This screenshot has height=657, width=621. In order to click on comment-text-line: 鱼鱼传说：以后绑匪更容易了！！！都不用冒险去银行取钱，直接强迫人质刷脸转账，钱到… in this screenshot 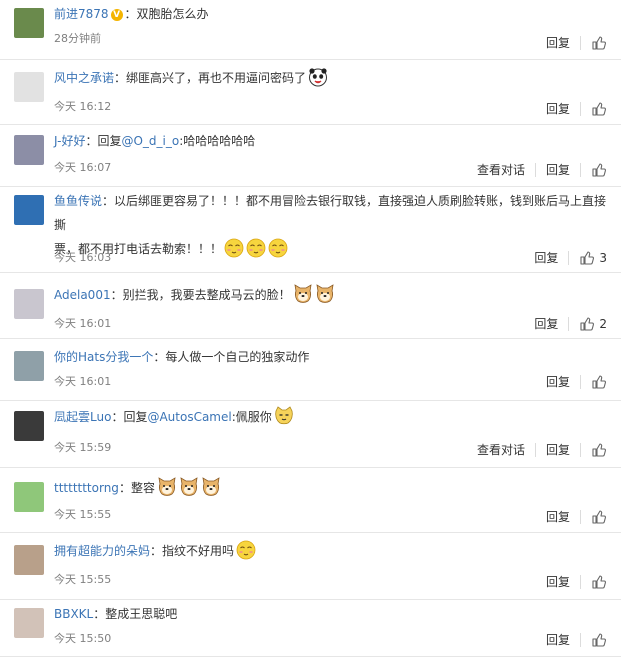, I will do `click(330, 213)`.